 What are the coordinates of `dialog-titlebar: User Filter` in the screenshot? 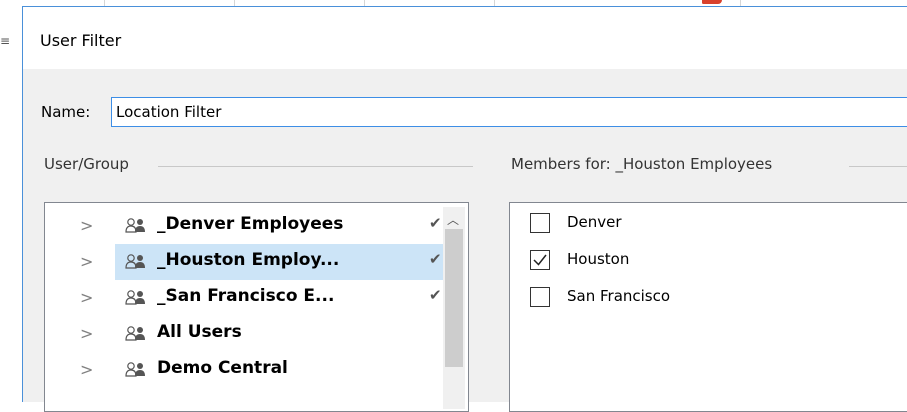 It's located at (465, 38).